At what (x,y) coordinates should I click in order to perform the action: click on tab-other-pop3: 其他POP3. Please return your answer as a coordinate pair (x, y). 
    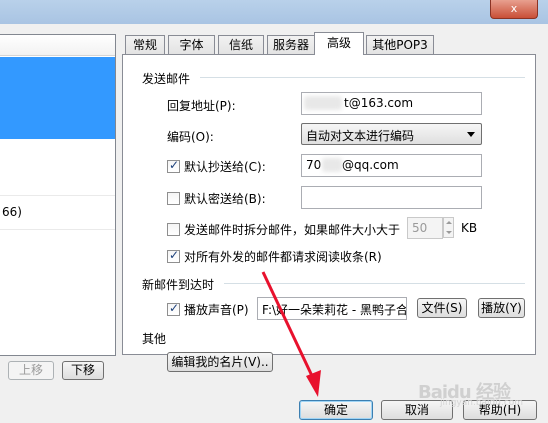
    Looking at the image, I should click on (400, 44).